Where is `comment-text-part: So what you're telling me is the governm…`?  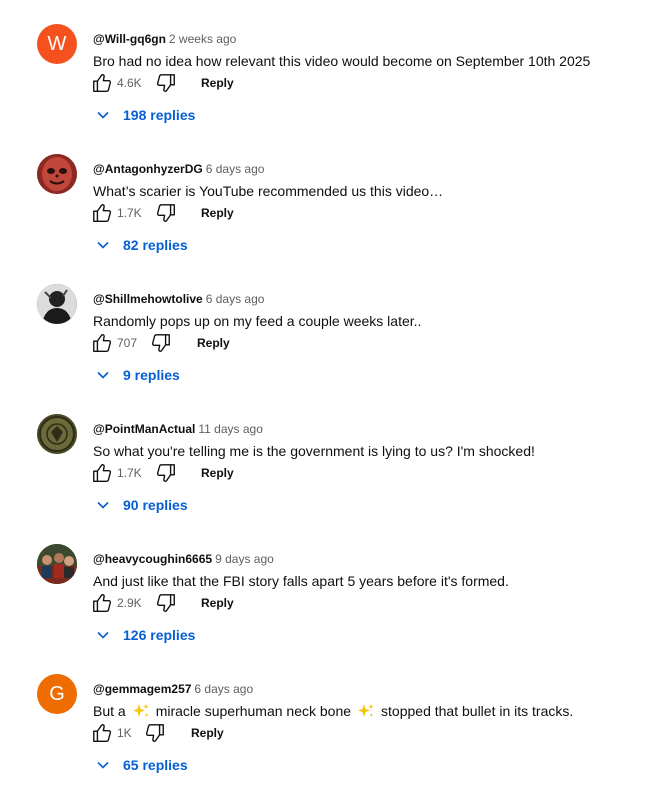 comment-text-part: So what you're telling me is the governm… is located at coordinates (314, 451).